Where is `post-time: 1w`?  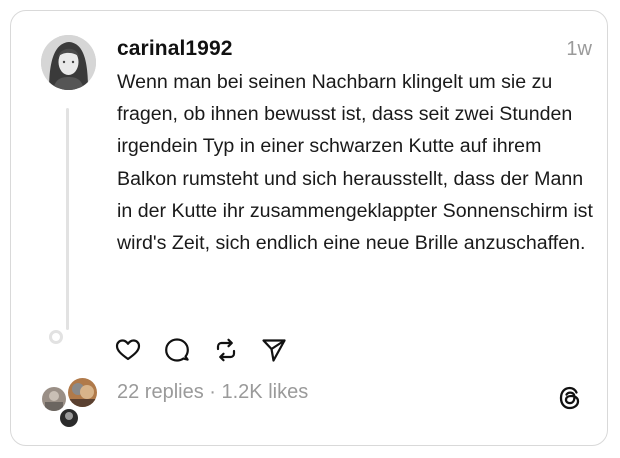 post-time: 1w is located at coordinates (579, 49).